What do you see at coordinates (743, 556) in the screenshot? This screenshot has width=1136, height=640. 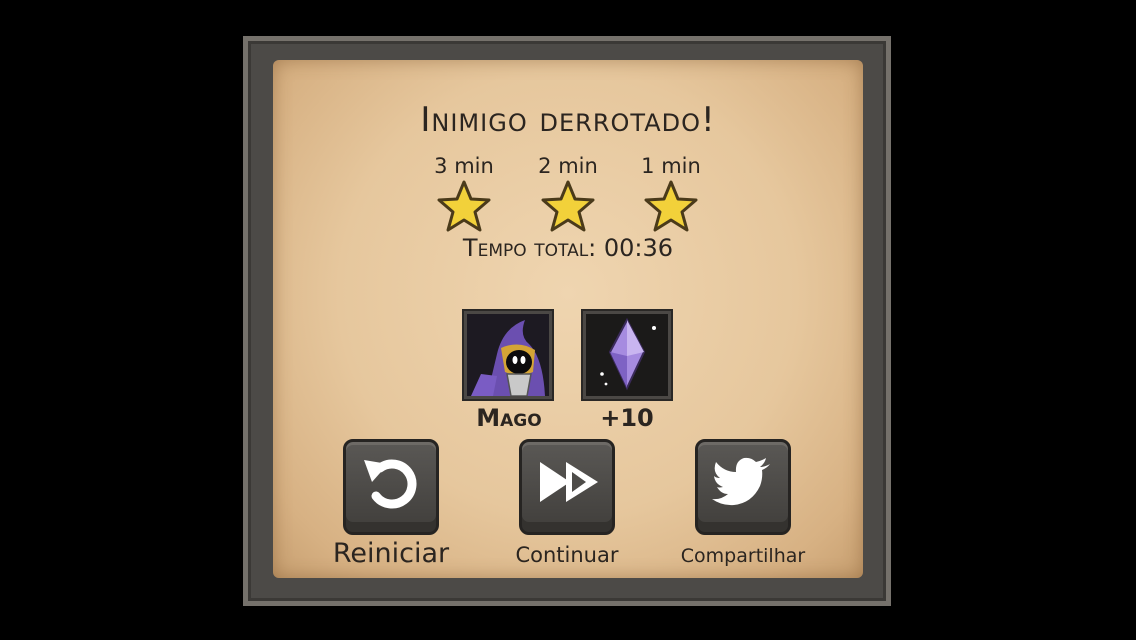 I see `share-label: Compartilhar` at bounding box center [743, 556].